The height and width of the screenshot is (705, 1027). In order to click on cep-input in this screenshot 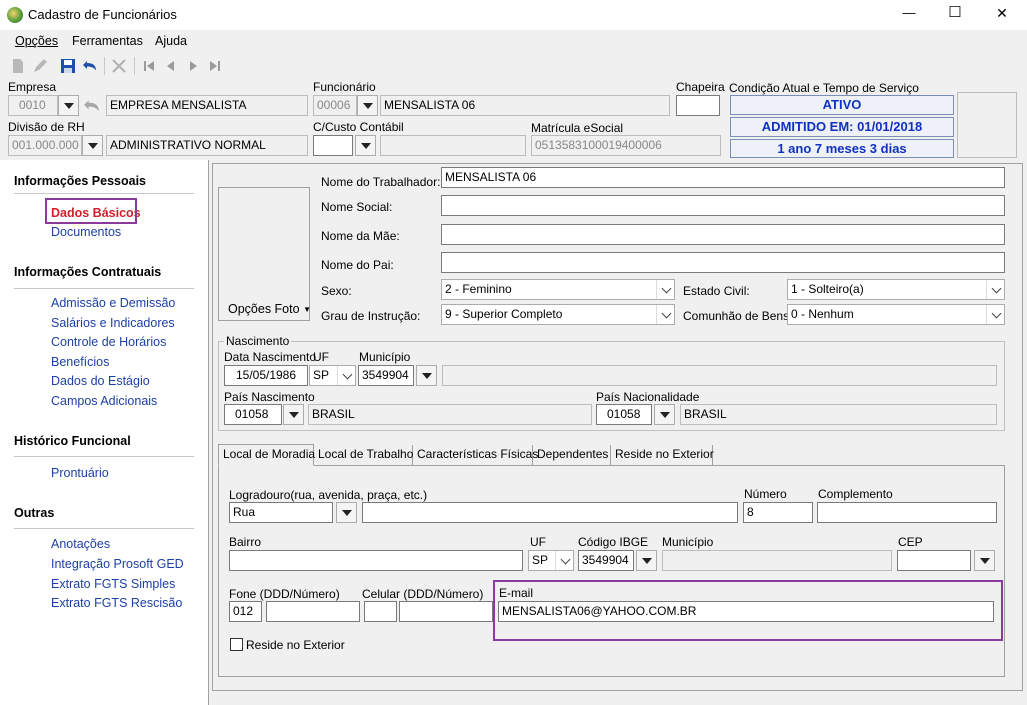, I will do `click(934, 560)`.